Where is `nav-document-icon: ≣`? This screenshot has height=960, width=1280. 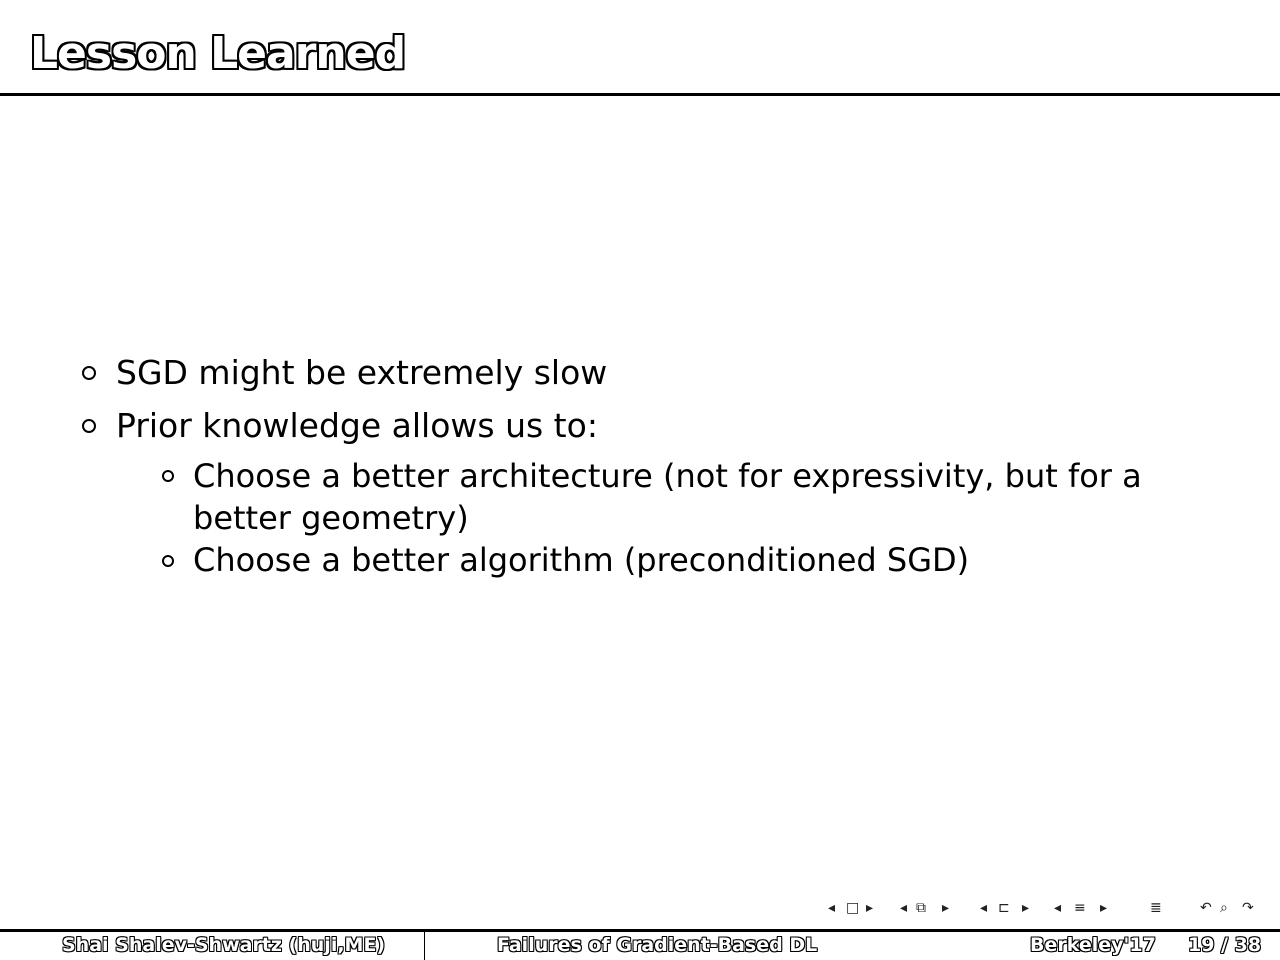 nav-document-icon: ≣ is located at coordinates (1156, 908).